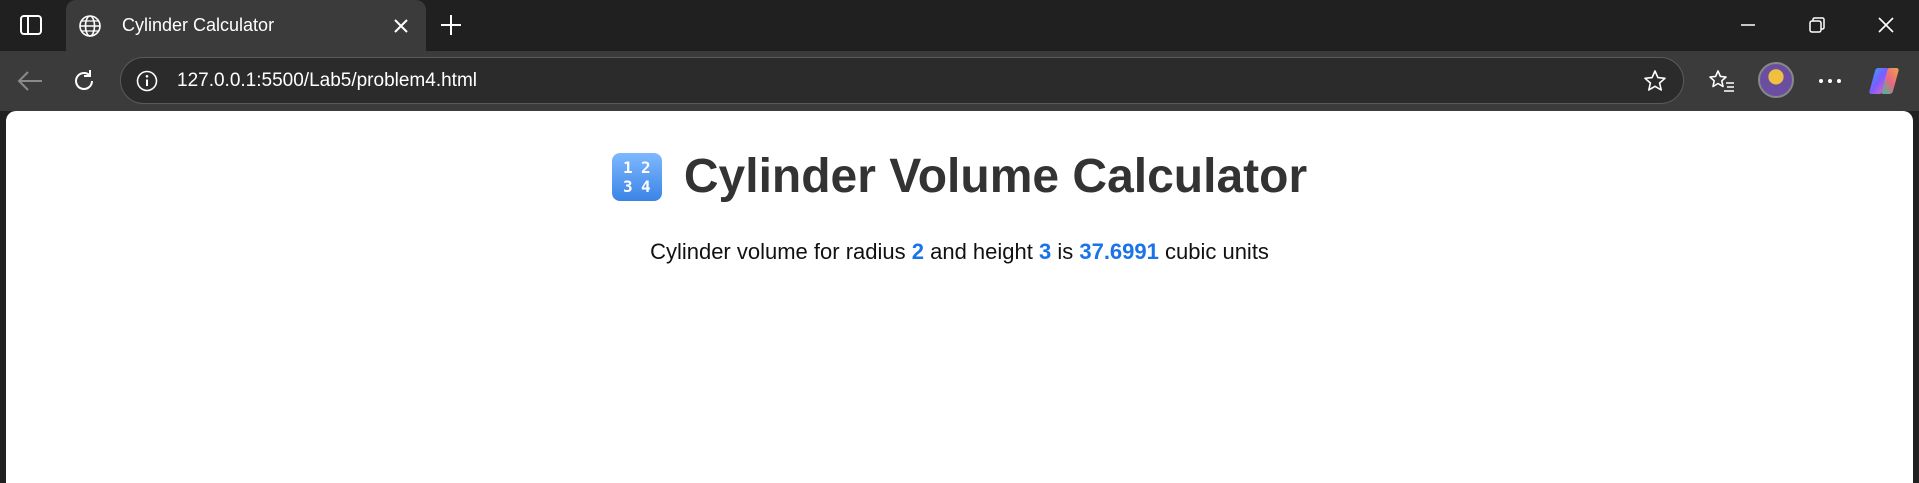  I want to click on minimize-icon, so click(1748, 25).